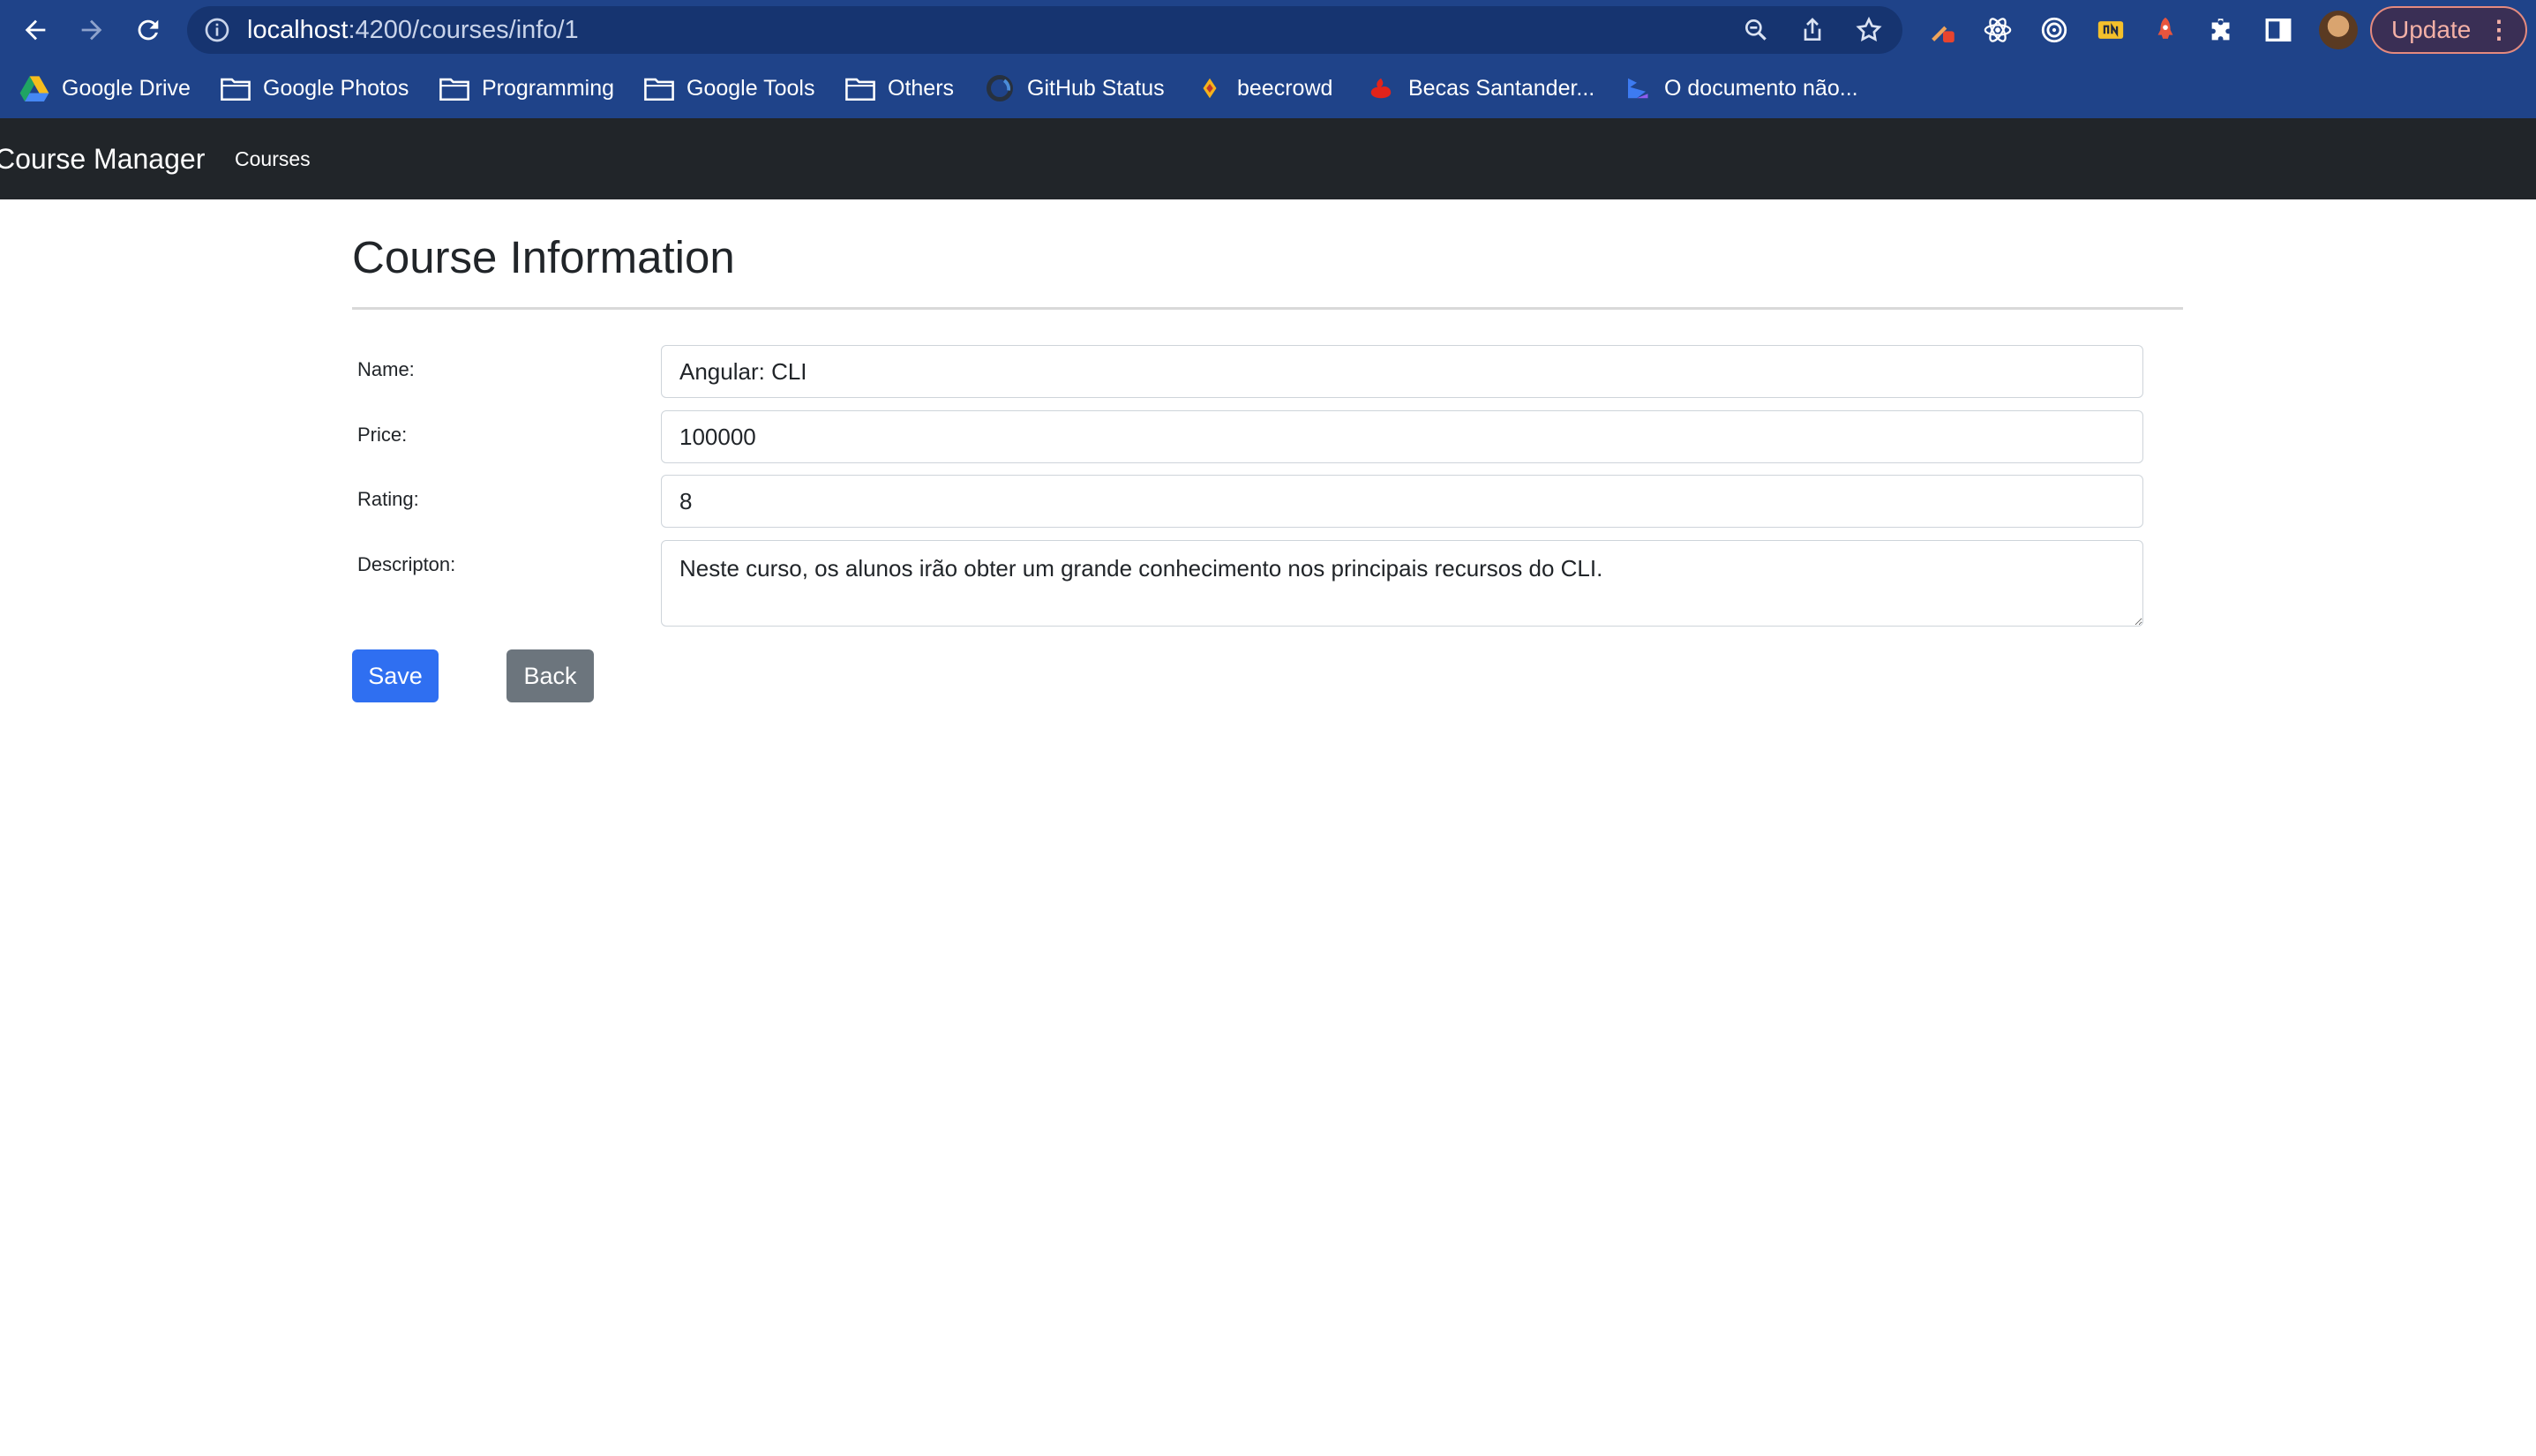  What do you see at coordinates (1869, 30) in the screenshot?
I see `bookmark-star-icon` at bounding box center [1869, 30].